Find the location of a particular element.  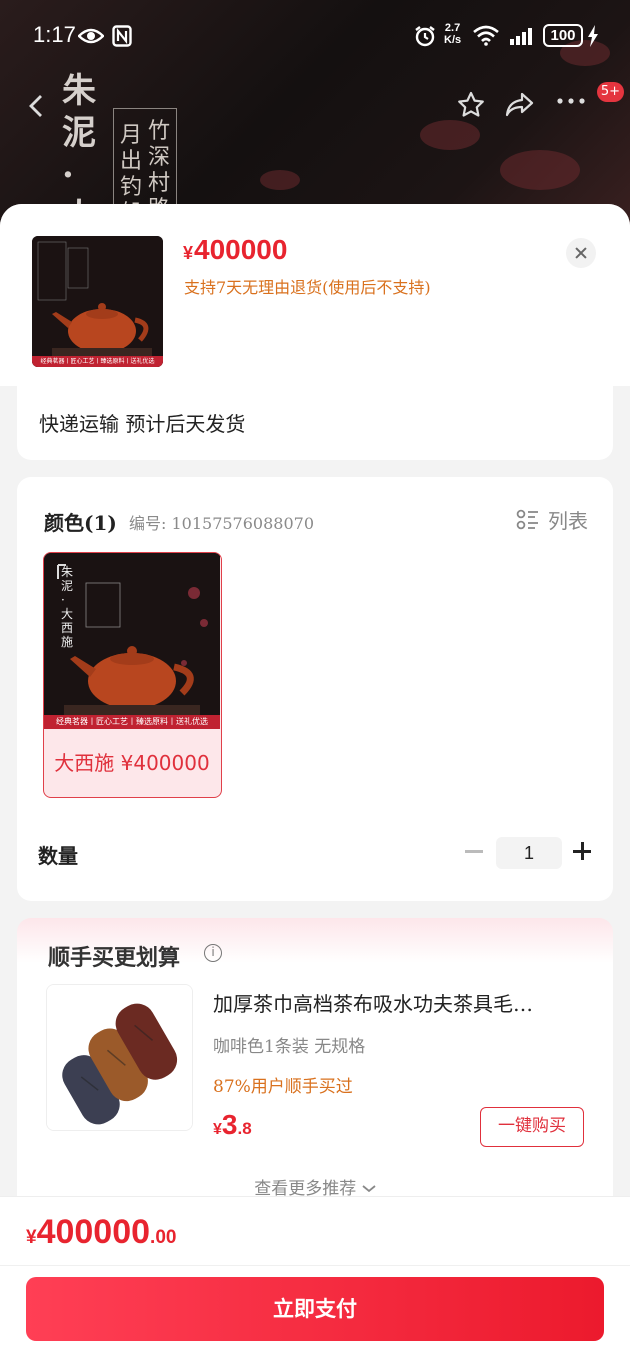

back-button is located at coordinates (37, 106).